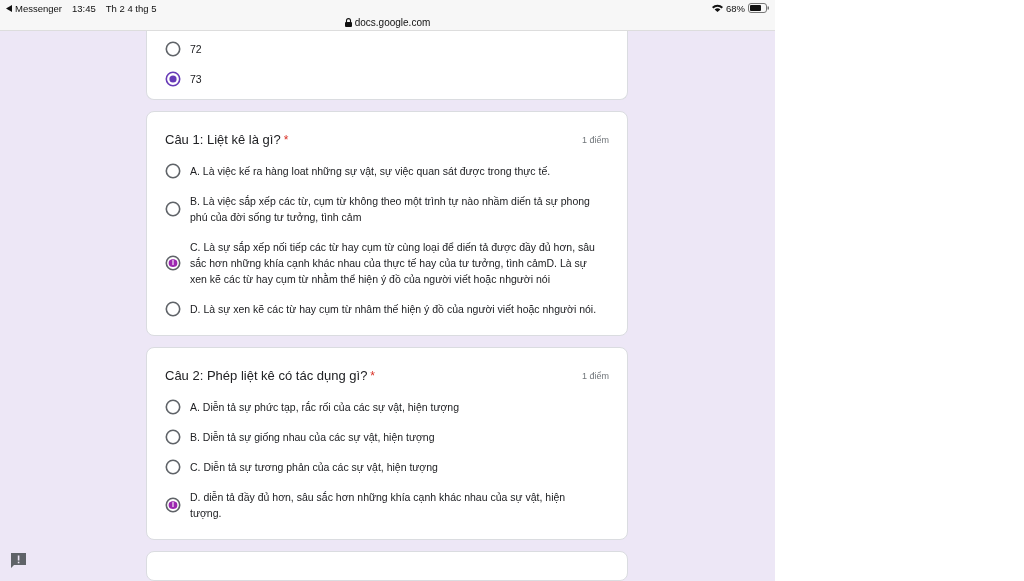  Describe the element at coordinates (717, 8) in the screenshot. I see `wifi-icon` at that location.